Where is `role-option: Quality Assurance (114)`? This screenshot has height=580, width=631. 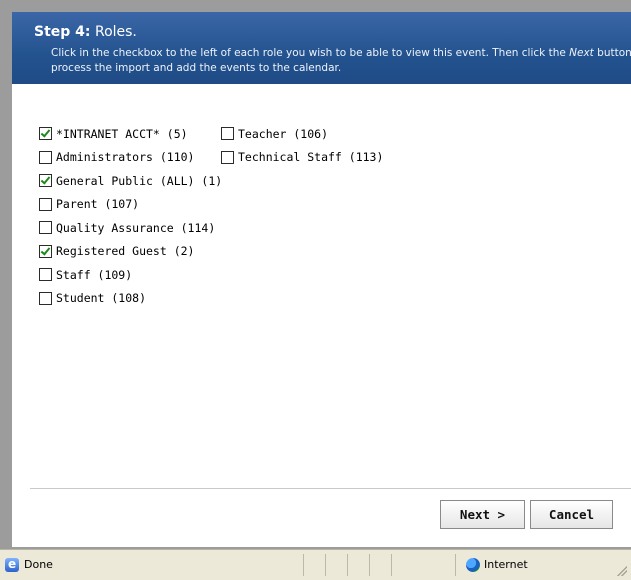 role-option: Quality Assurance (114) is located at coordinates (130, 228).